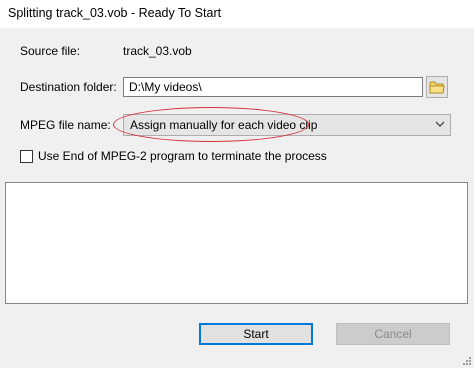 Image resolution: width=474 pixels, height=368 pixels. Describe the element at coordinates (165, 87) in the screenshot. I see `destination-folder-value: D:\My videos\` at that location.